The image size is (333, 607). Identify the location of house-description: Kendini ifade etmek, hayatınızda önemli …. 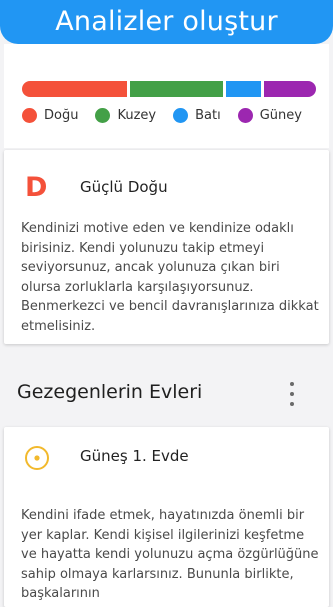
(170, 554).